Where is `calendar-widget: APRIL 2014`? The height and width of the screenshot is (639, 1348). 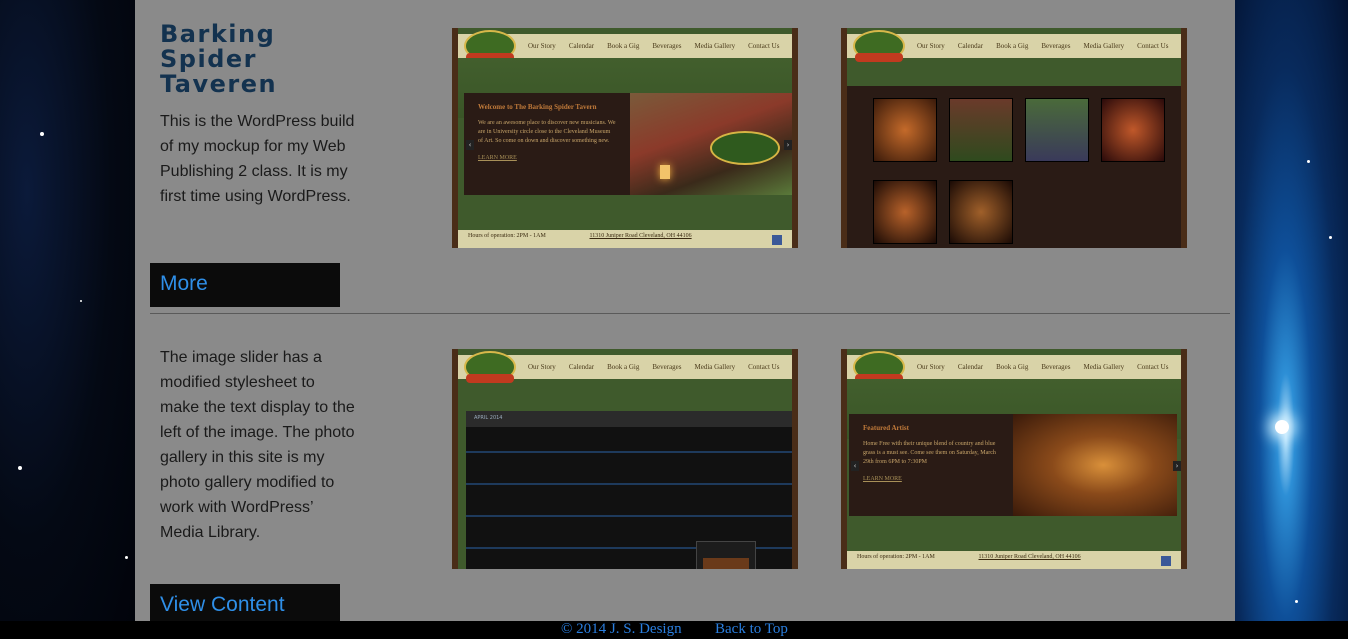
calendar-widget: APRIL 2014 is located at coordinates (629, 490).